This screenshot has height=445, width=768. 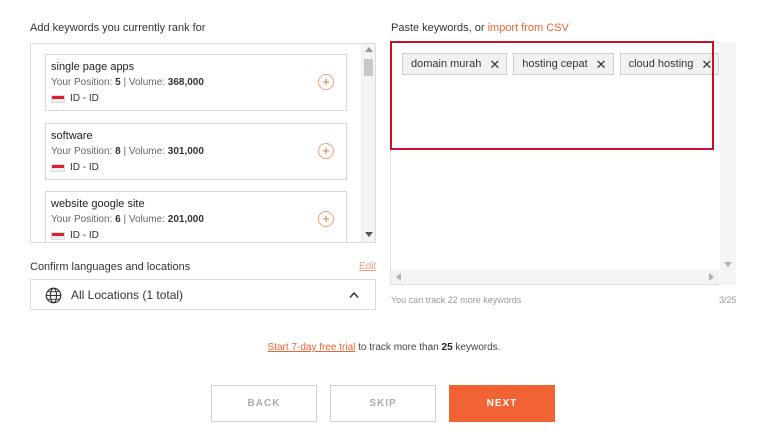 What do you see at coordinates (93, 67) in the screenshot?
I see `keyword-name: single page apps` at bounding box center [93, 67].